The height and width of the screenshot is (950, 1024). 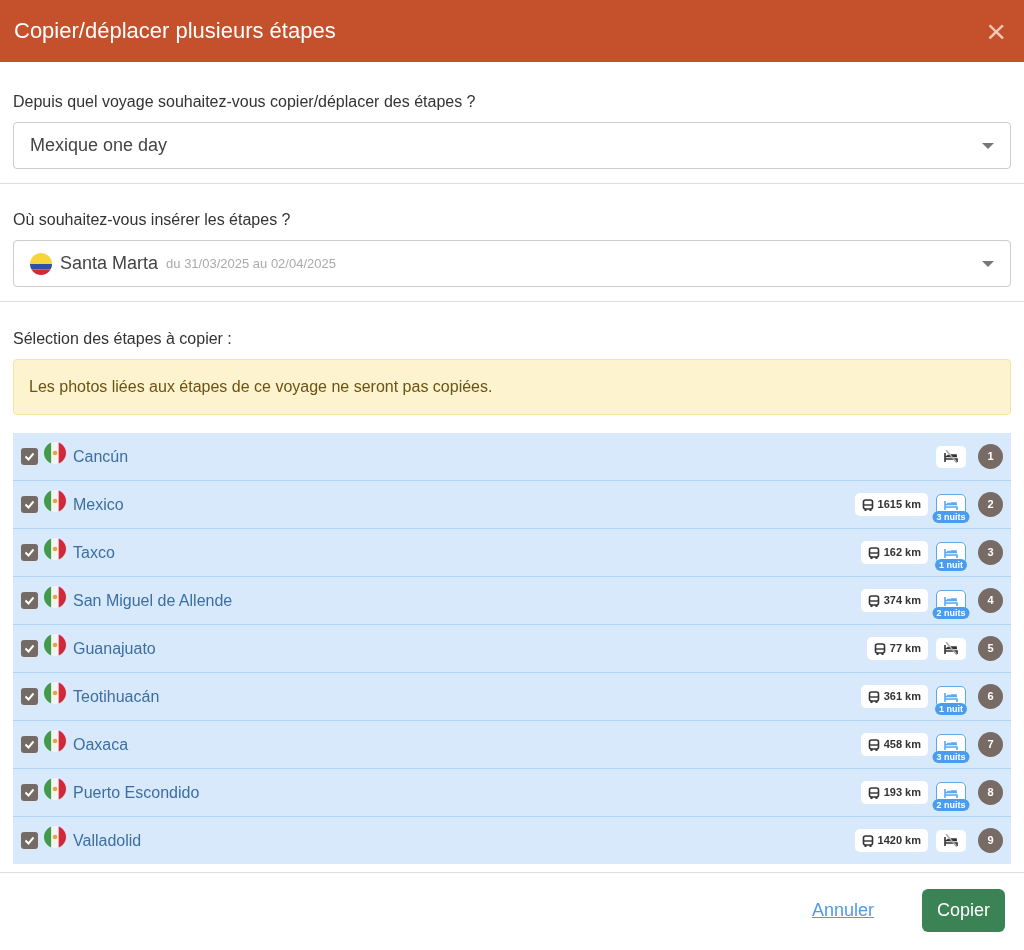 What do you see at coordinates (101, 456) in the screenshot?
I see `step-name: Cancún` at bounding box center [101, 456].